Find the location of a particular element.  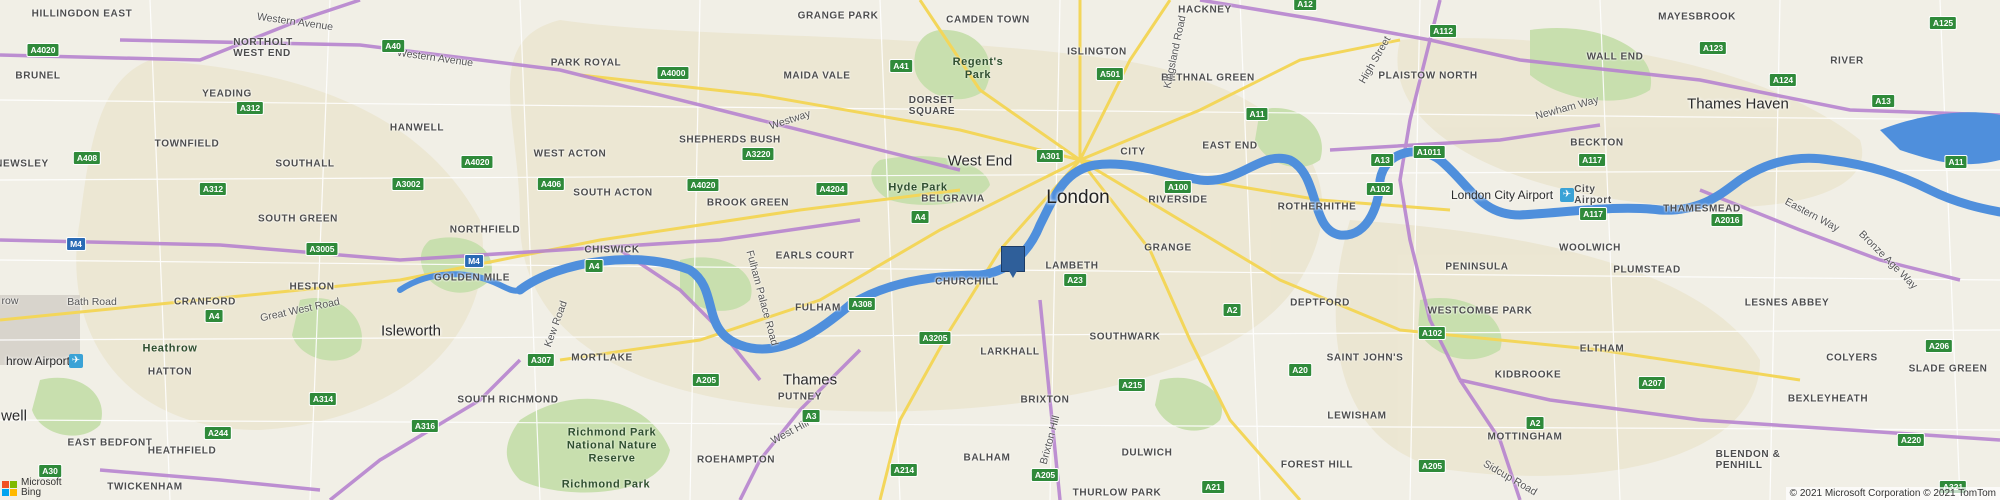

district-hatton-label: HATTON is located at coordinates (170, 372).